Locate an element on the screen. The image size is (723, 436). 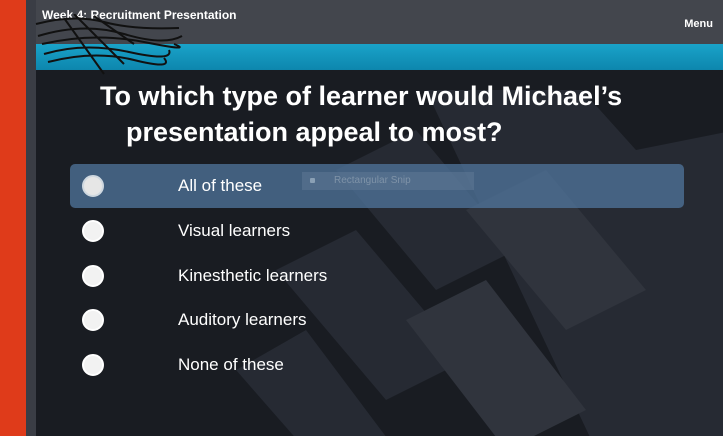
left-accent-strip is located at coordinates (13, 218).